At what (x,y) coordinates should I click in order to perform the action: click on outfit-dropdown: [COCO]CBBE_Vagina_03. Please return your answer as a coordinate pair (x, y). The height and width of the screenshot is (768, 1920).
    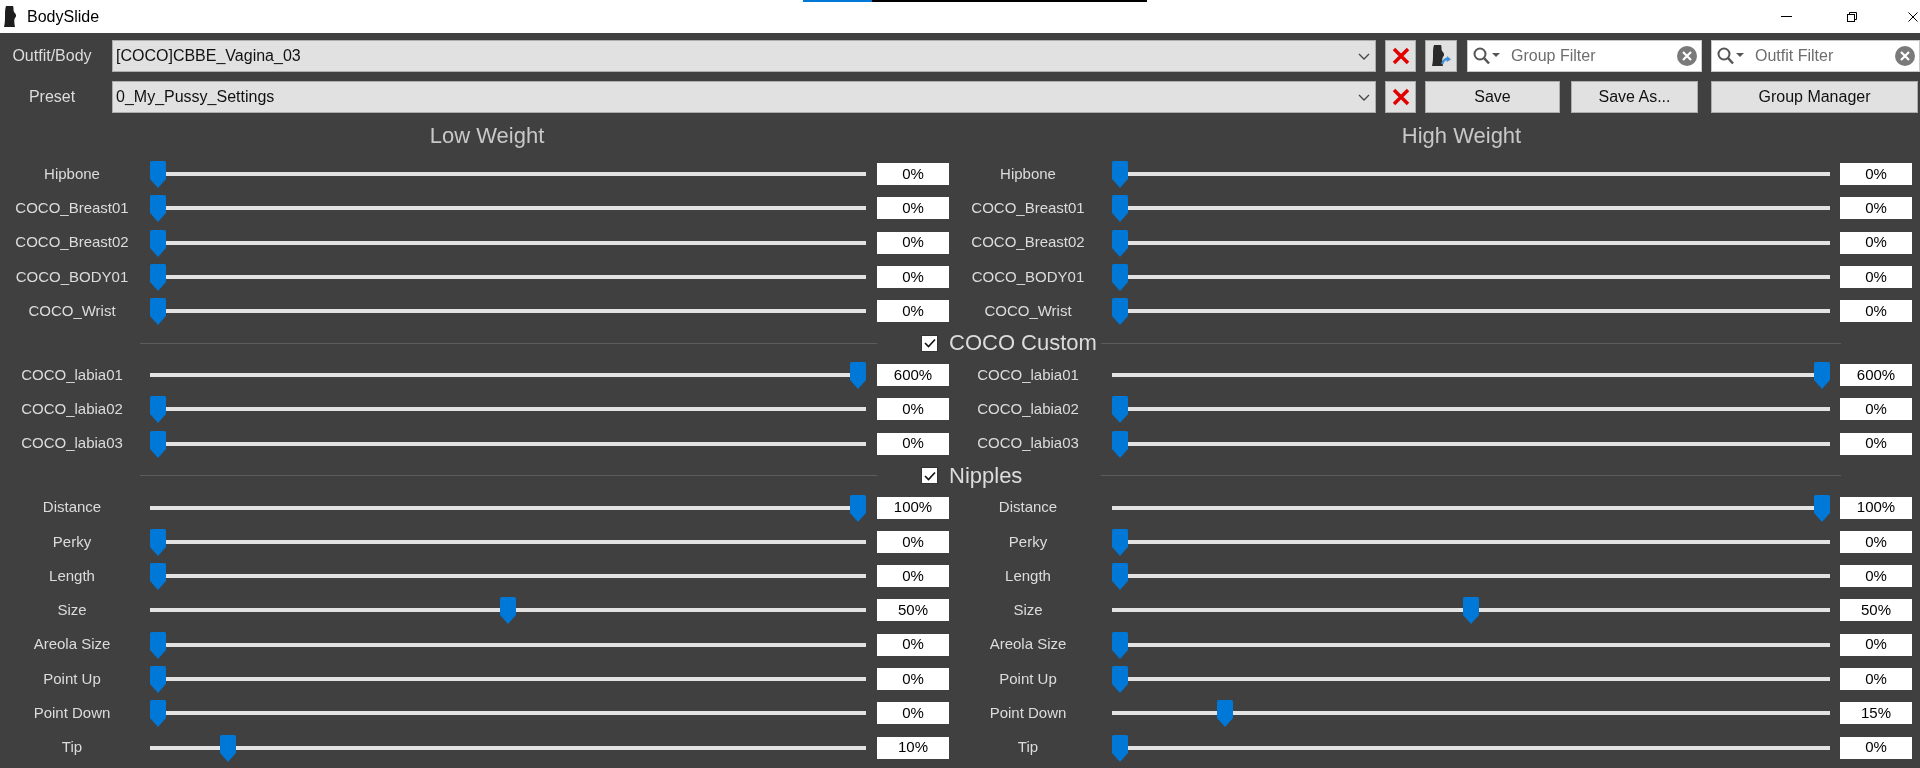
    Looking at the image, I should click on (744, 56).